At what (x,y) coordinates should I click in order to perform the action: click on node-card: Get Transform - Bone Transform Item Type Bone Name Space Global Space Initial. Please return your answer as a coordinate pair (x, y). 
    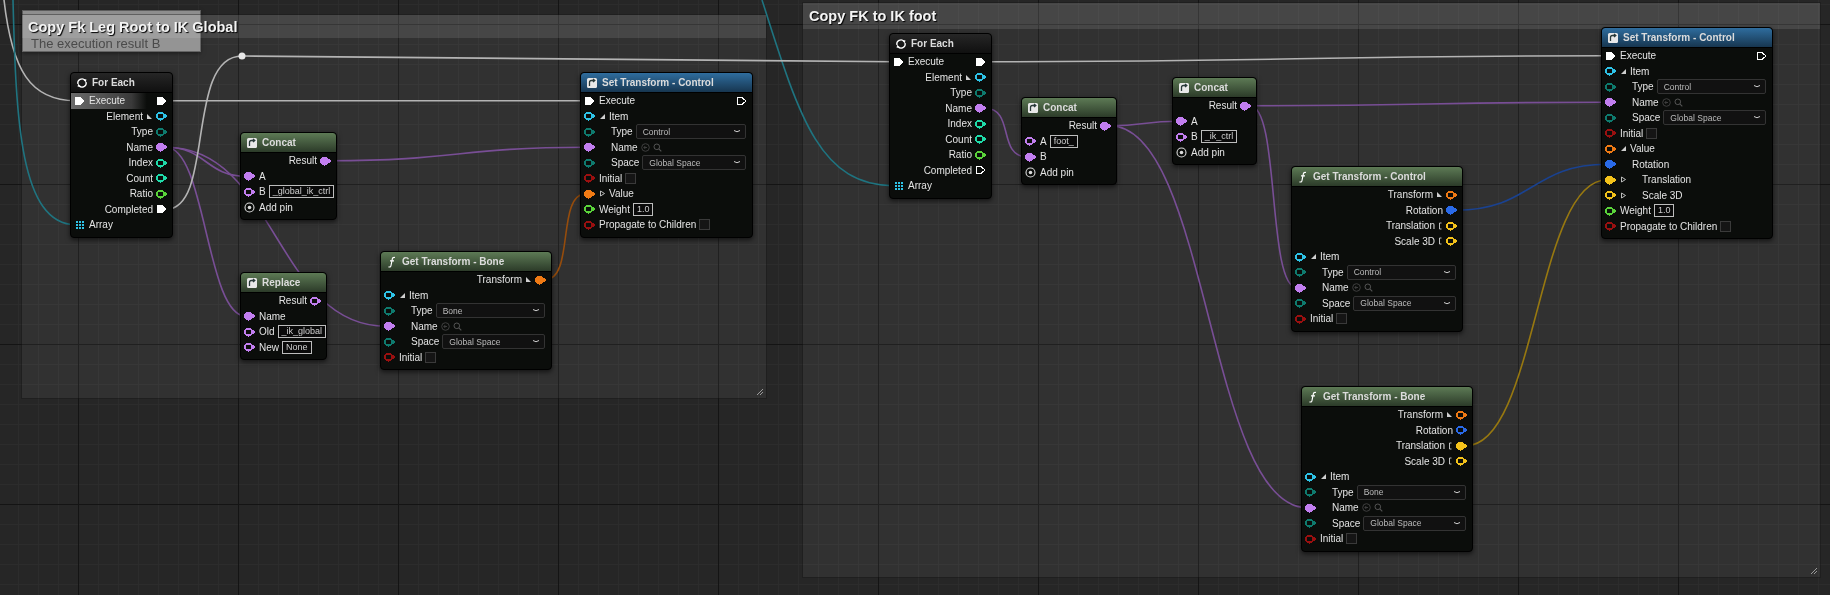
    Looking at the image, I should click on (466, 310).